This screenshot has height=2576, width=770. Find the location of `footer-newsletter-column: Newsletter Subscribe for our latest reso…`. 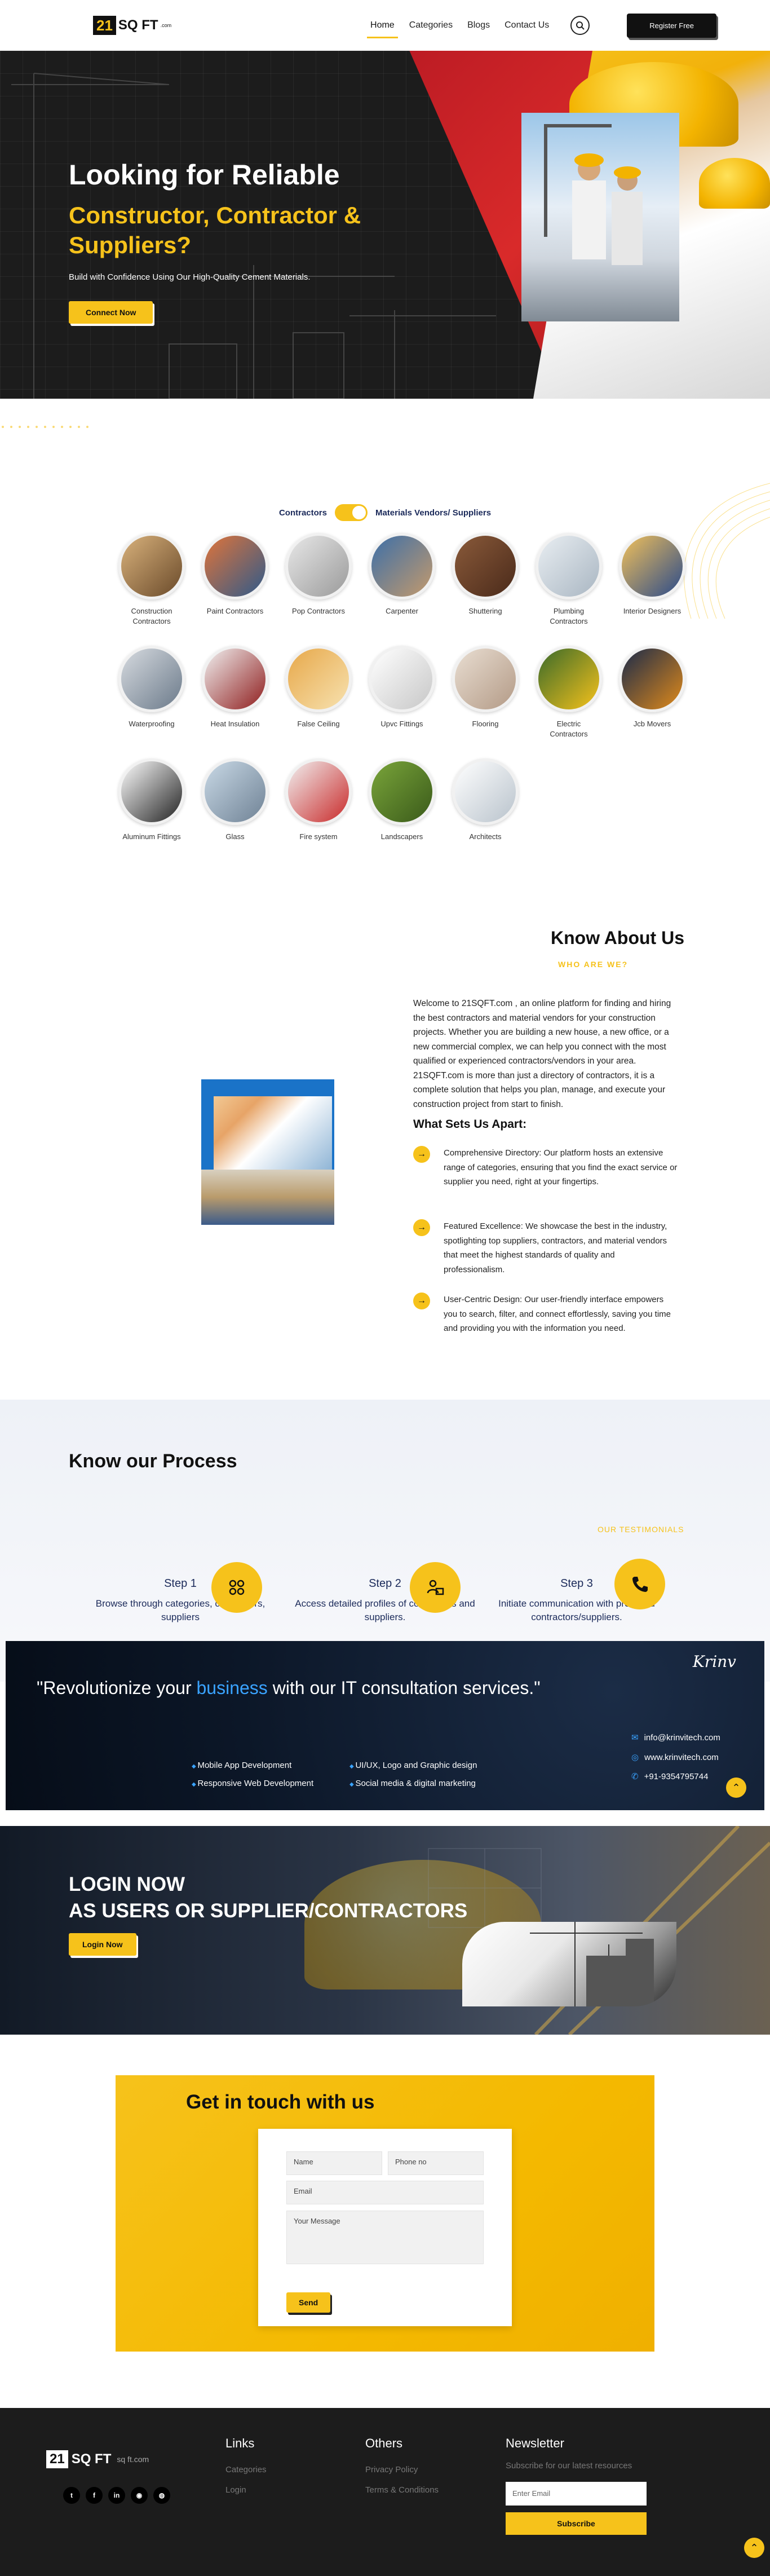

footer-newsletter-column: Newsletter Subscribe for our latest reso… is located at coordinates (577, 2485).